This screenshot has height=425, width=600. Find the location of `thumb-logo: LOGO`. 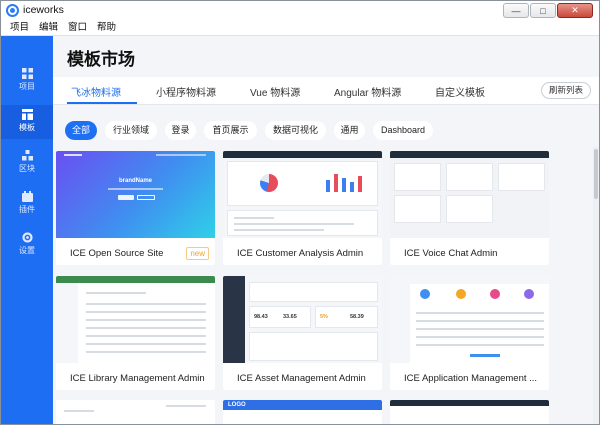

thumb-logo: LOGO is located at coordinates (237, 405).